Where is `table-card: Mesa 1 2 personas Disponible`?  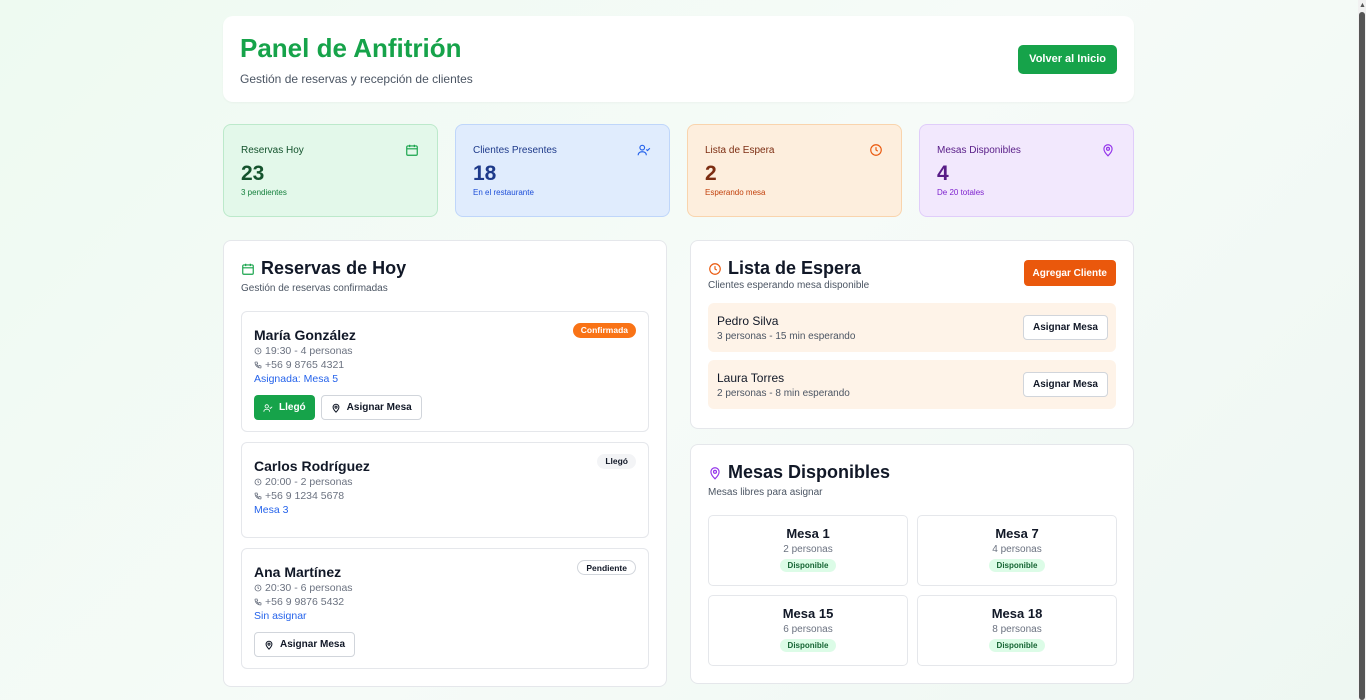
table-card: Mesa 1 2 personas Disponible is located at coordinates (808, 550).